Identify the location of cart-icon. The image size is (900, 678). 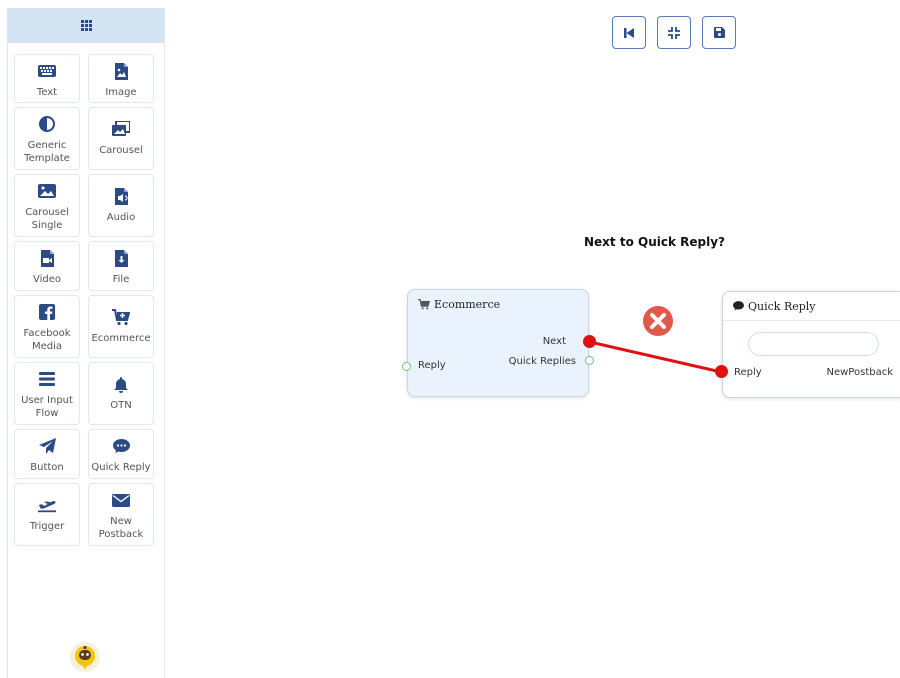
(424, 304).